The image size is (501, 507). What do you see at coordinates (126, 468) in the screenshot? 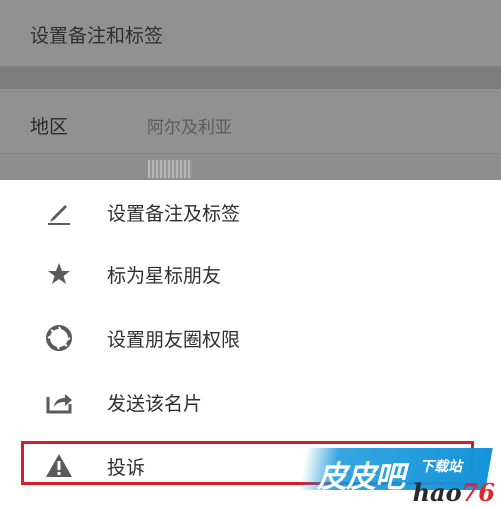
I see `menu-item-label: 投诉` at bounding box center [126, 468].